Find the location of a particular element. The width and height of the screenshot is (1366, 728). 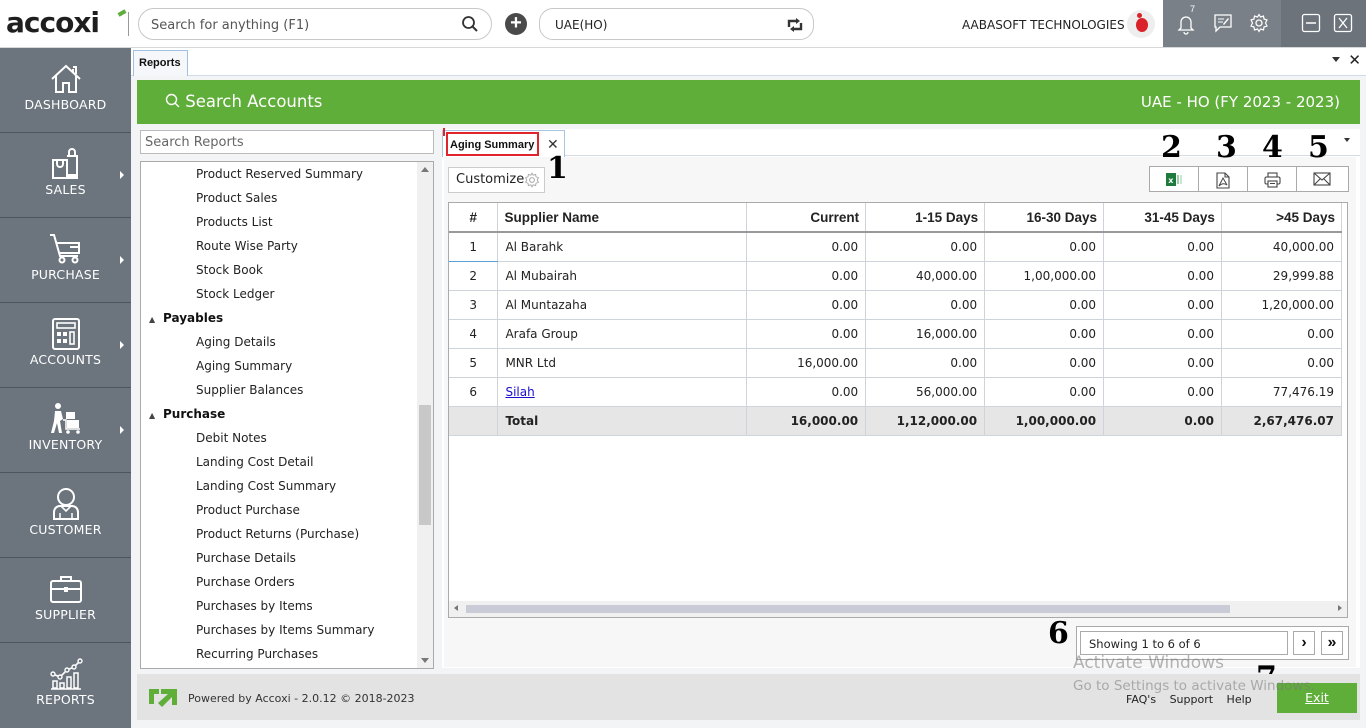

sidebar-item-sales: SALES is located at coordinates (65, 175).